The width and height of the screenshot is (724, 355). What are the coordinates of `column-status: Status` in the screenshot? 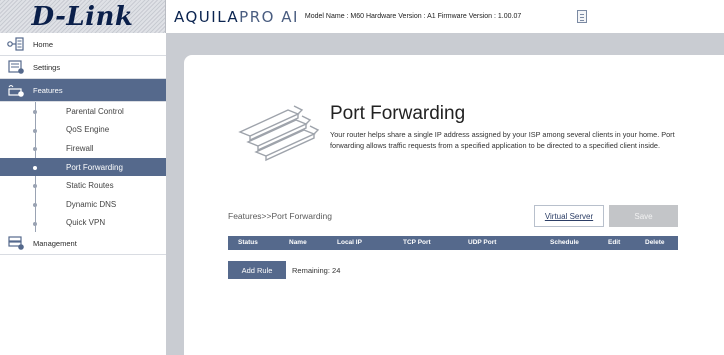 It's located at (248, 242).